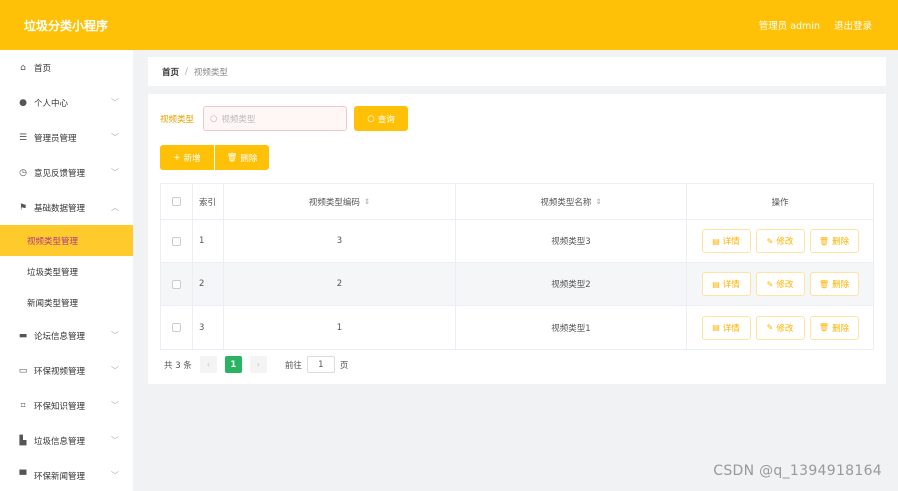  What do you see at coordinates (853, 25) in the screenshot?
I see `logout-link: 退出登录` at bounding box center [853, 25].